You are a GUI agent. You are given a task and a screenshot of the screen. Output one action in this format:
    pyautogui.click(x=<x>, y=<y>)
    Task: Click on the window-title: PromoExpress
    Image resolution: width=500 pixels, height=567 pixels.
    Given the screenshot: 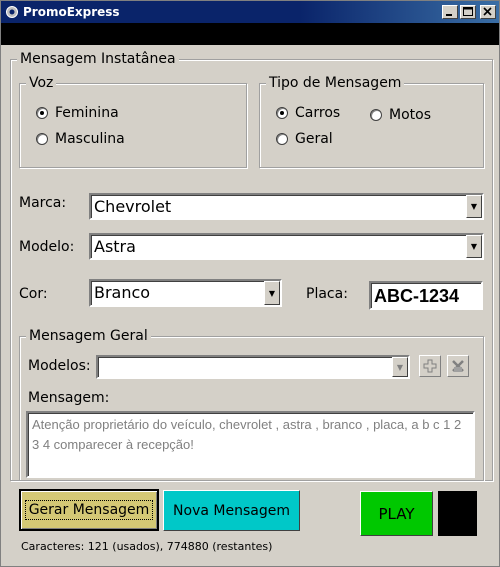 What is the action you would take?
    pyautogui.click(x=71, y=12)
    